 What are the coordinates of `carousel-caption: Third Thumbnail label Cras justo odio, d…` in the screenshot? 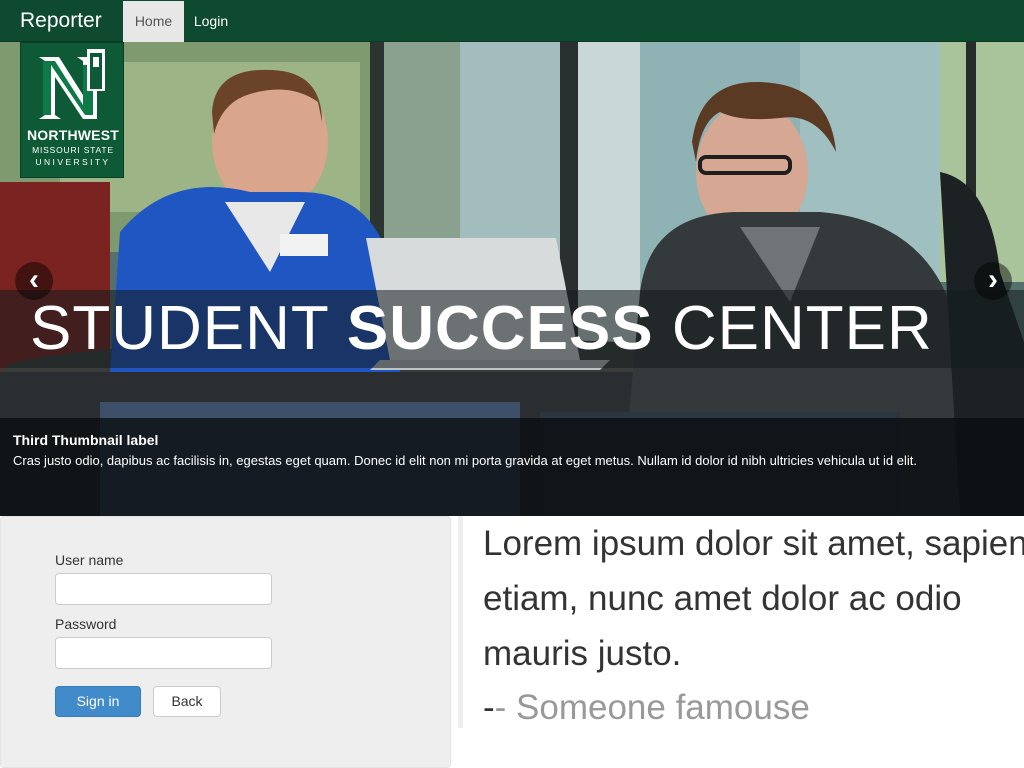 It's located at (512, 467).